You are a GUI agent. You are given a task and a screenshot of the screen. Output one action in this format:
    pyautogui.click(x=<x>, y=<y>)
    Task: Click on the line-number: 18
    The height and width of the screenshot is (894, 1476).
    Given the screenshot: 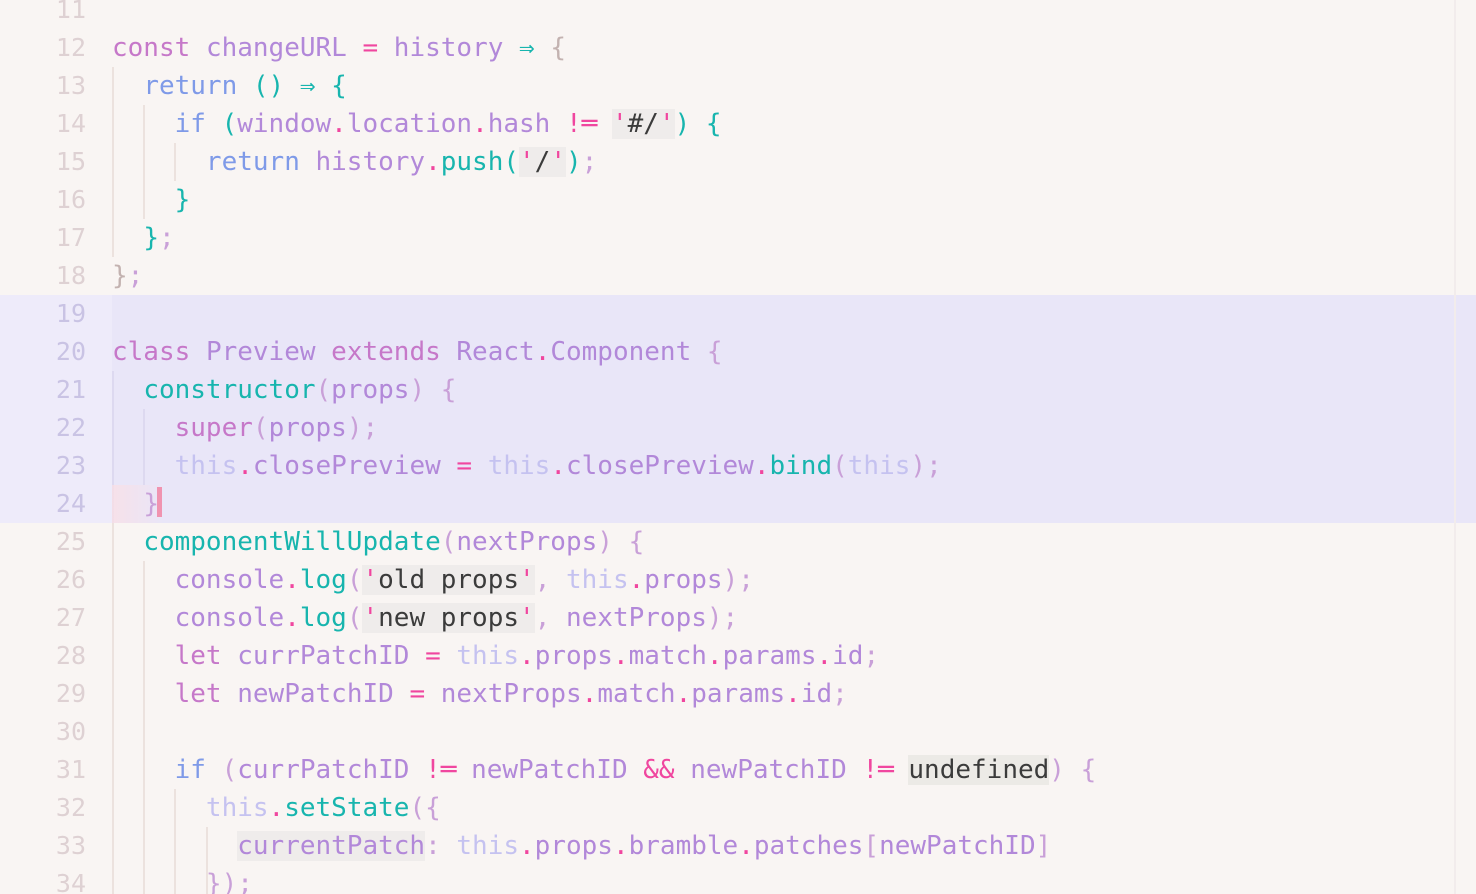 What is the action you would take?
    pyautogui.click(x=56, y=276)
    